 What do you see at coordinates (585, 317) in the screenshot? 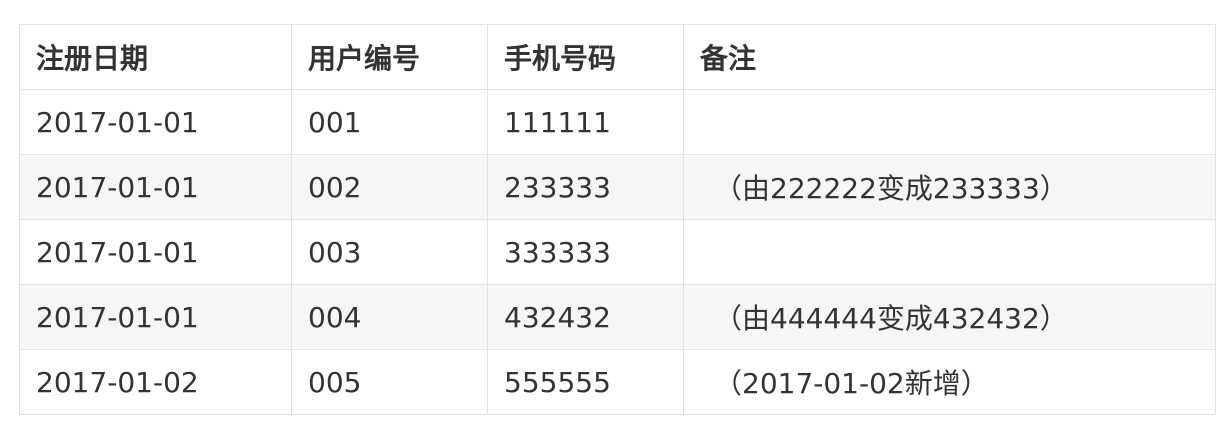
I see `cell-phone-number: 432432` at bounding box center [585, 317].